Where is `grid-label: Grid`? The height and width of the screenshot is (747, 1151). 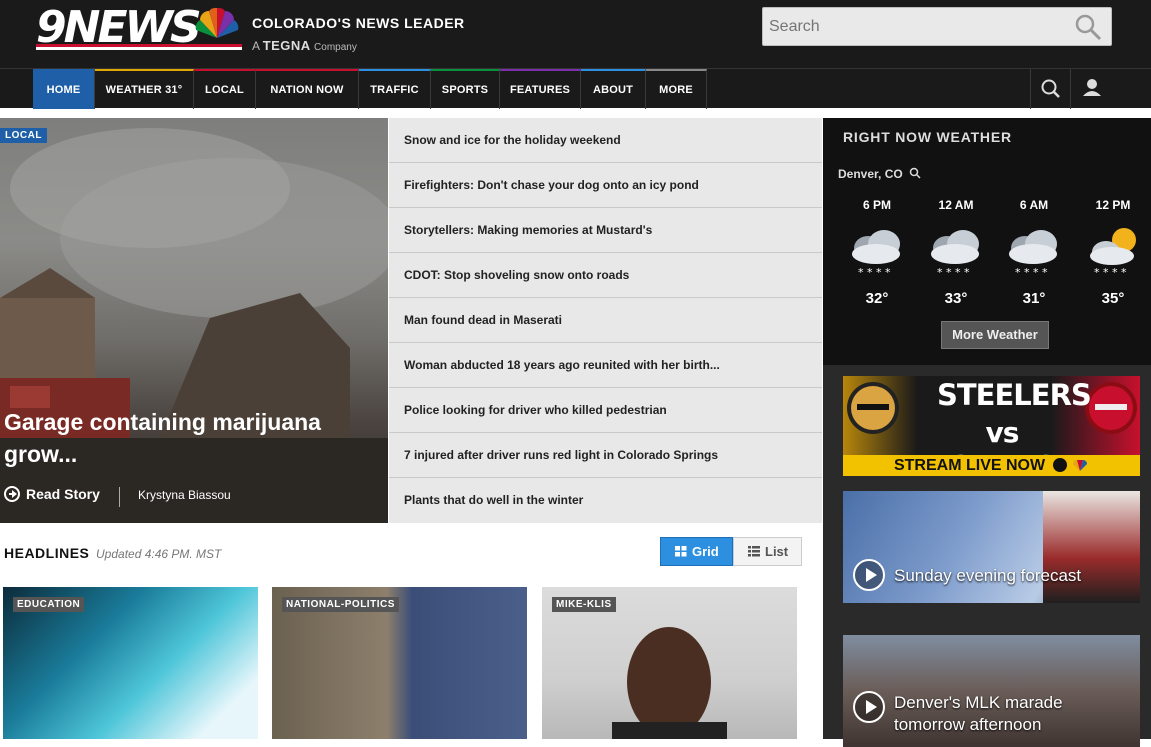 grid-label: Grid is located at coordinates (705, 551).